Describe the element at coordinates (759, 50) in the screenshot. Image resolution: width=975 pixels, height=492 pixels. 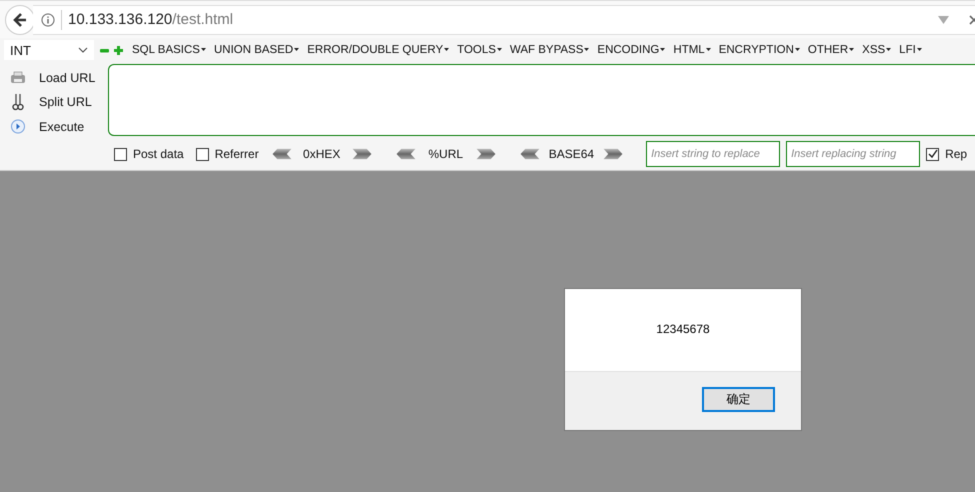
I see `menu-item: ENCRYPTION` at that location.